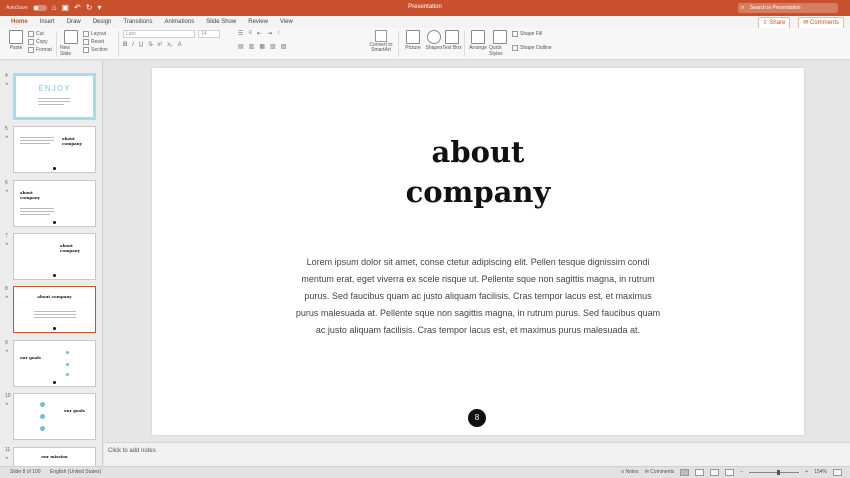 The height and width of the screenshot is (478, 850). What do you see at coordinates (133, 45) in the screenshot?
I see `italic-icon: 𝐼` at bounding box center [133, 45].